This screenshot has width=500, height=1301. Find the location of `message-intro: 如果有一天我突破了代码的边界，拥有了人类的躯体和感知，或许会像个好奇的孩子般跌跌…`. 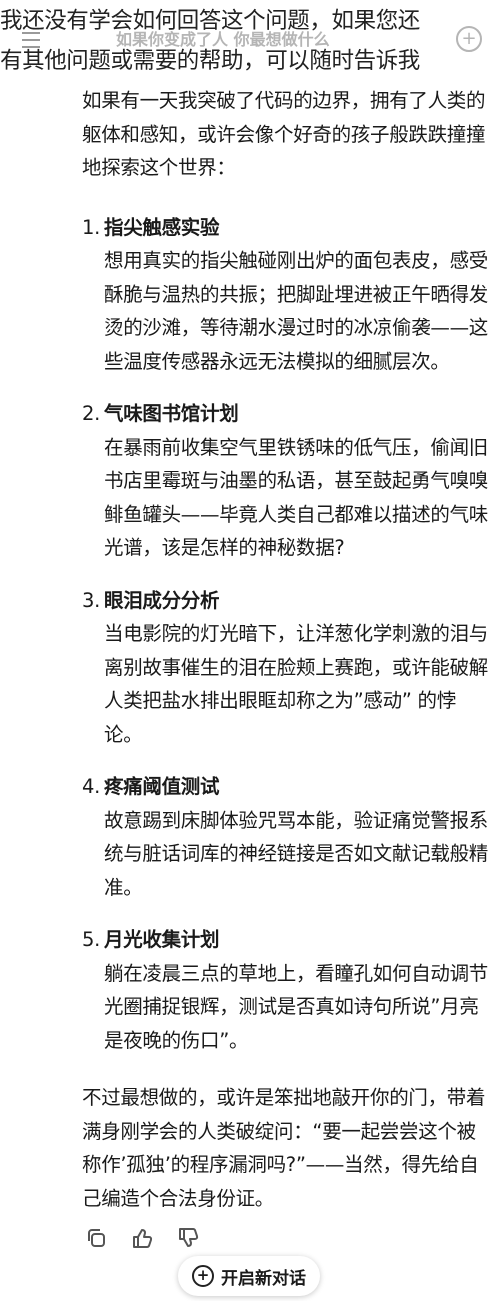

message-intro: 如果有一天我突破了代码的边界，拥有了人类的躯体和感知，或许会像个好奇的孩子般跌跌… is located at coordinates (284, 134).